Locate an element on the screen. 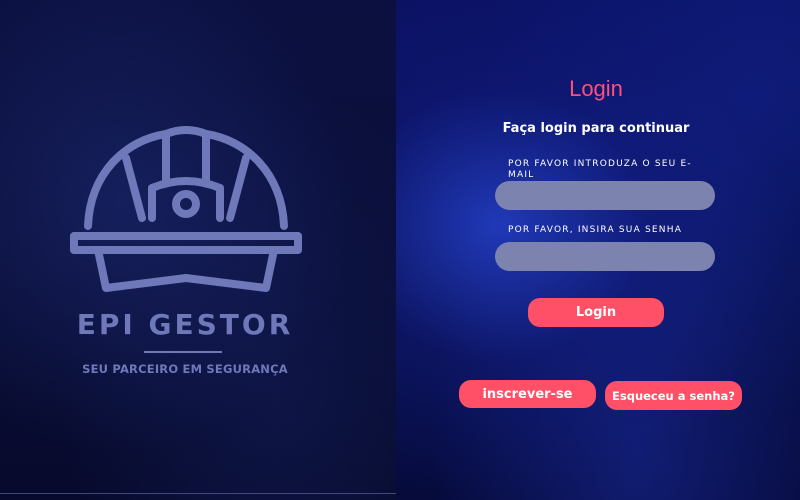 The width and height of the screenshot is (800, 500). hard-hat-icon is located at coordinates (186, 209).